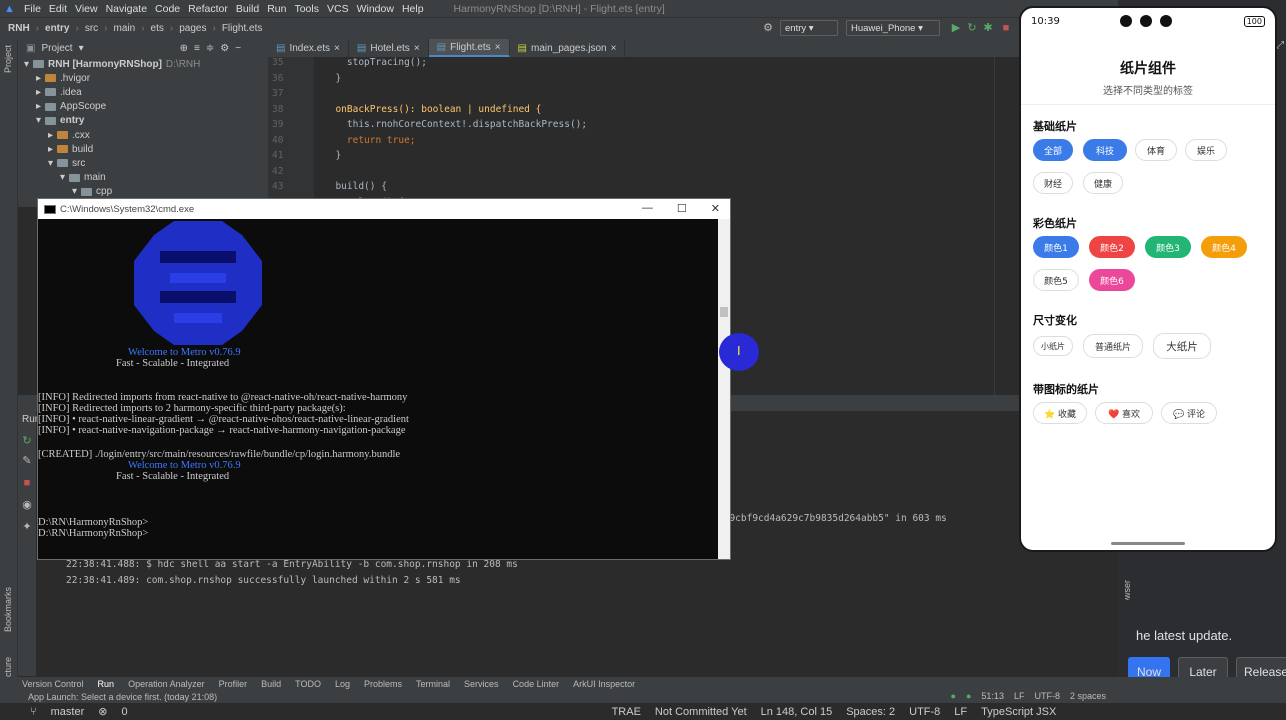 Image resolution: width=1286 pixels, height=720 pixels. Describe the element at coordinates (81, 48) in the screenshot. I see `dropdown-icon: ▾` at that location.